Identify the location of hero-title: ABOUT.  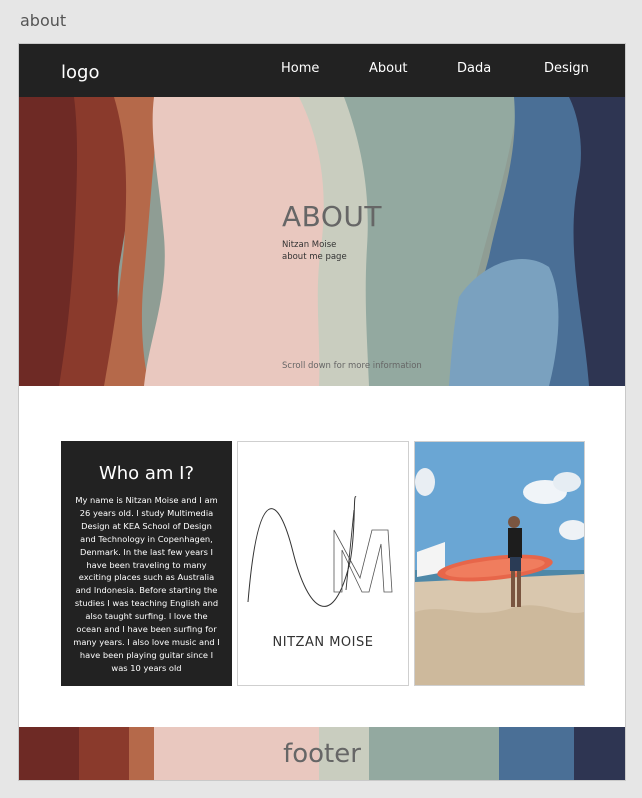
(332, 216).